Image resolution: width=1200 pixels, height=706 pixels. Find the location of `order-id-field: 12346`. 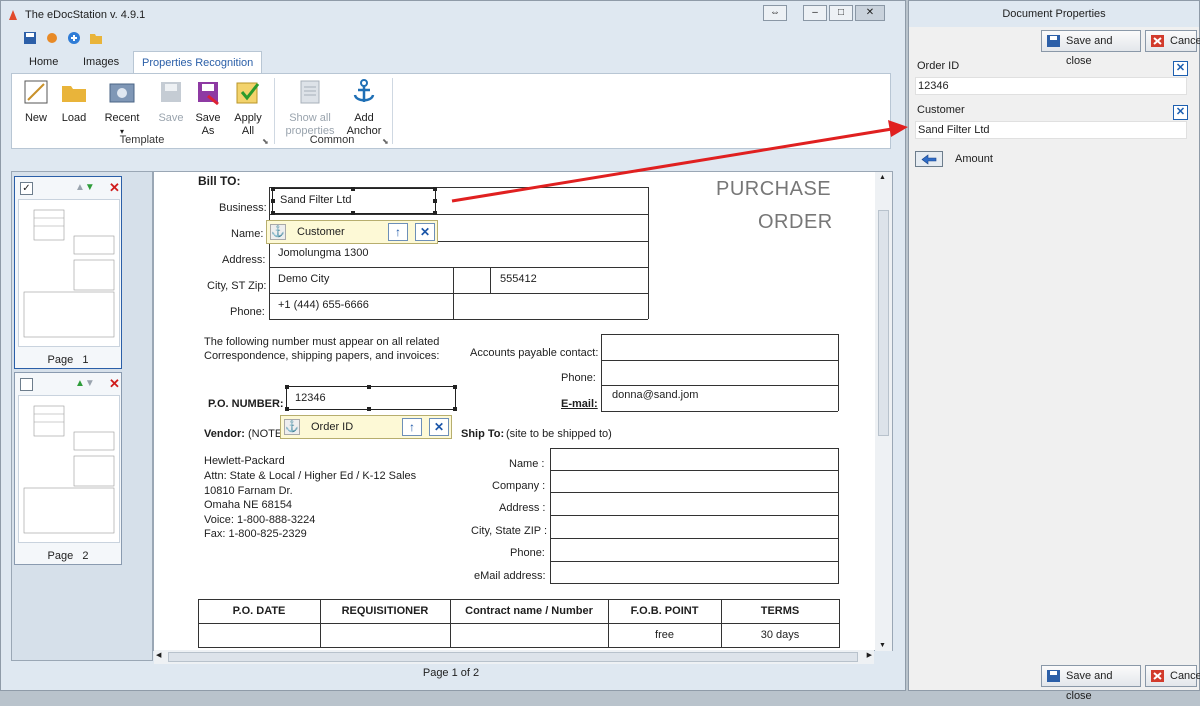

order-id-field: 12346 is located at coordinates (1051, 86).